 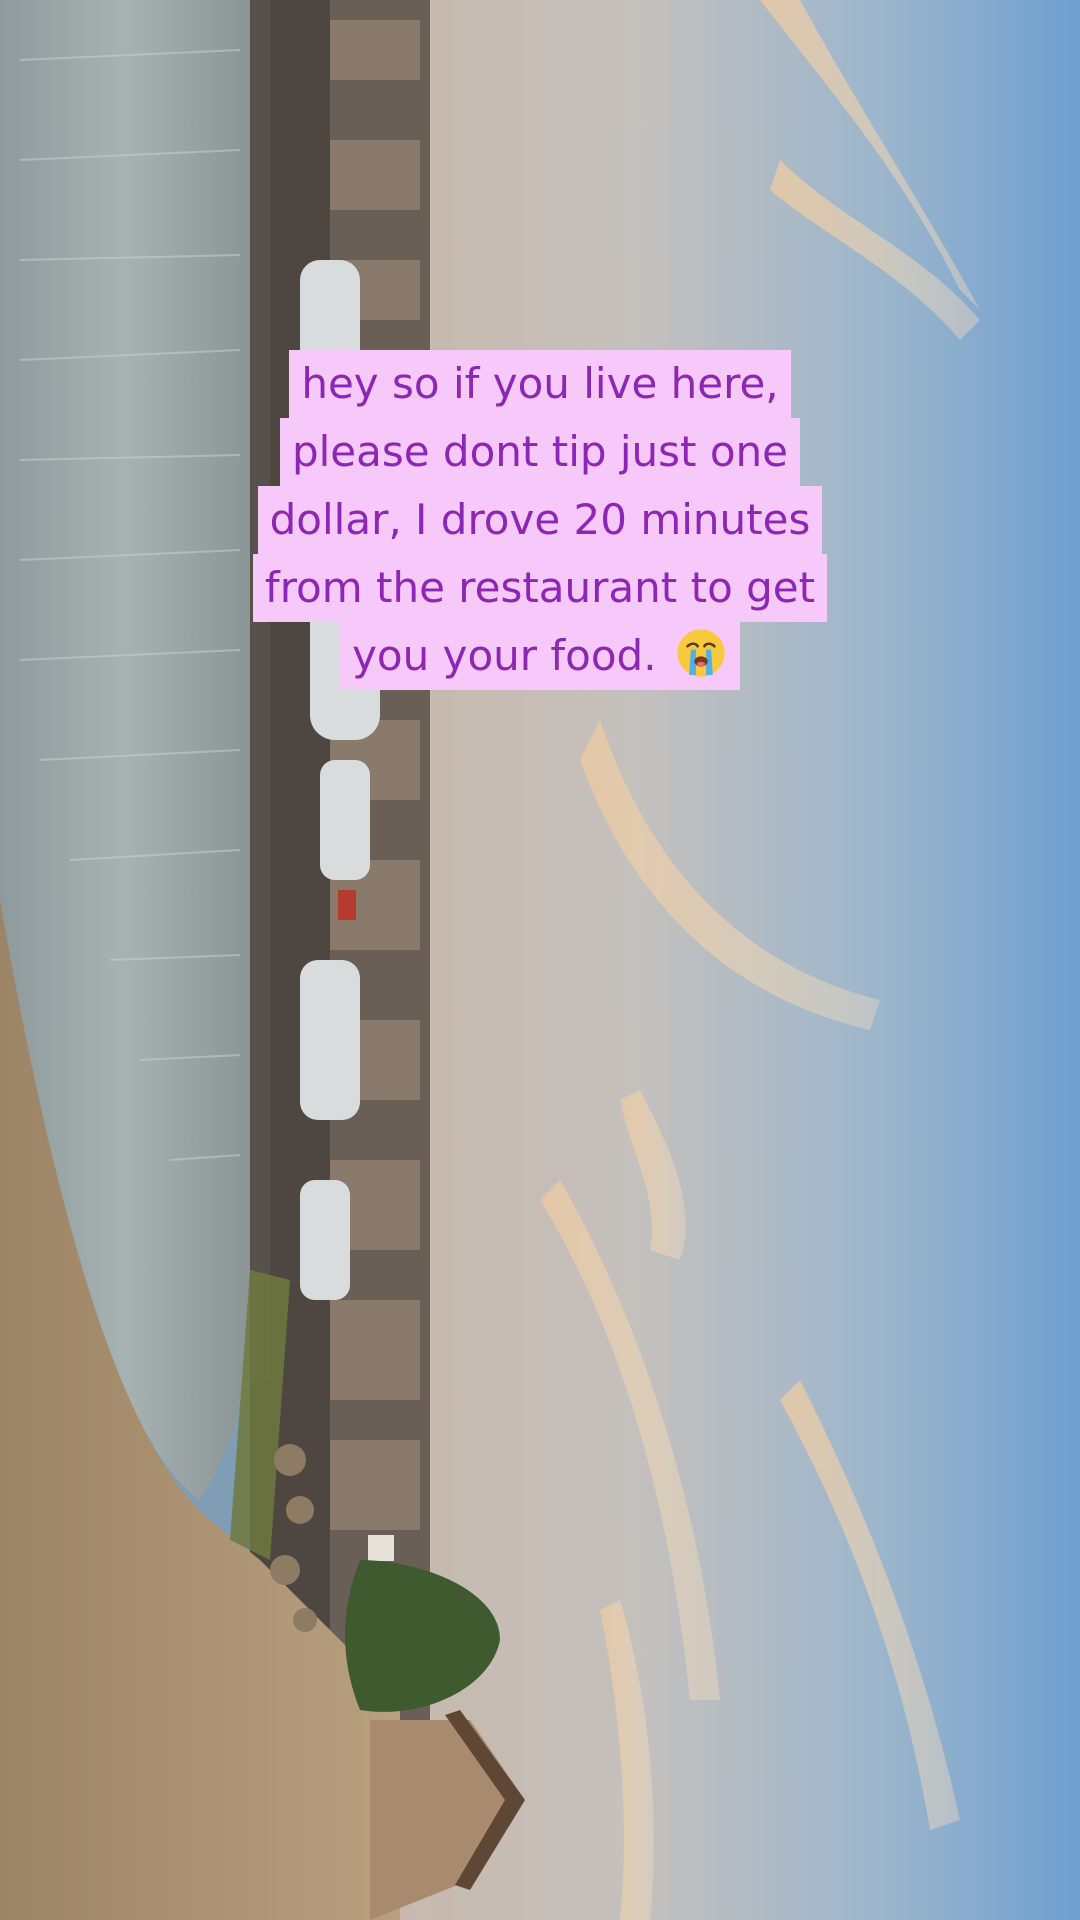 I want to click on caption-text-2: please dont tip just one, so click(x=540, y=451).